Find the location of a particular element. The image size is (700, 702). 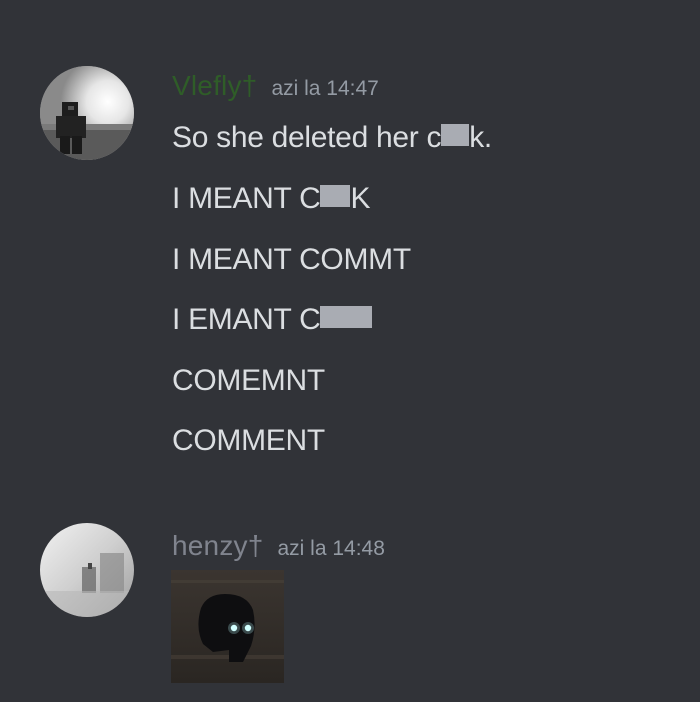

message-text: I MEANT COMMT is located at coordinates (291, 260).